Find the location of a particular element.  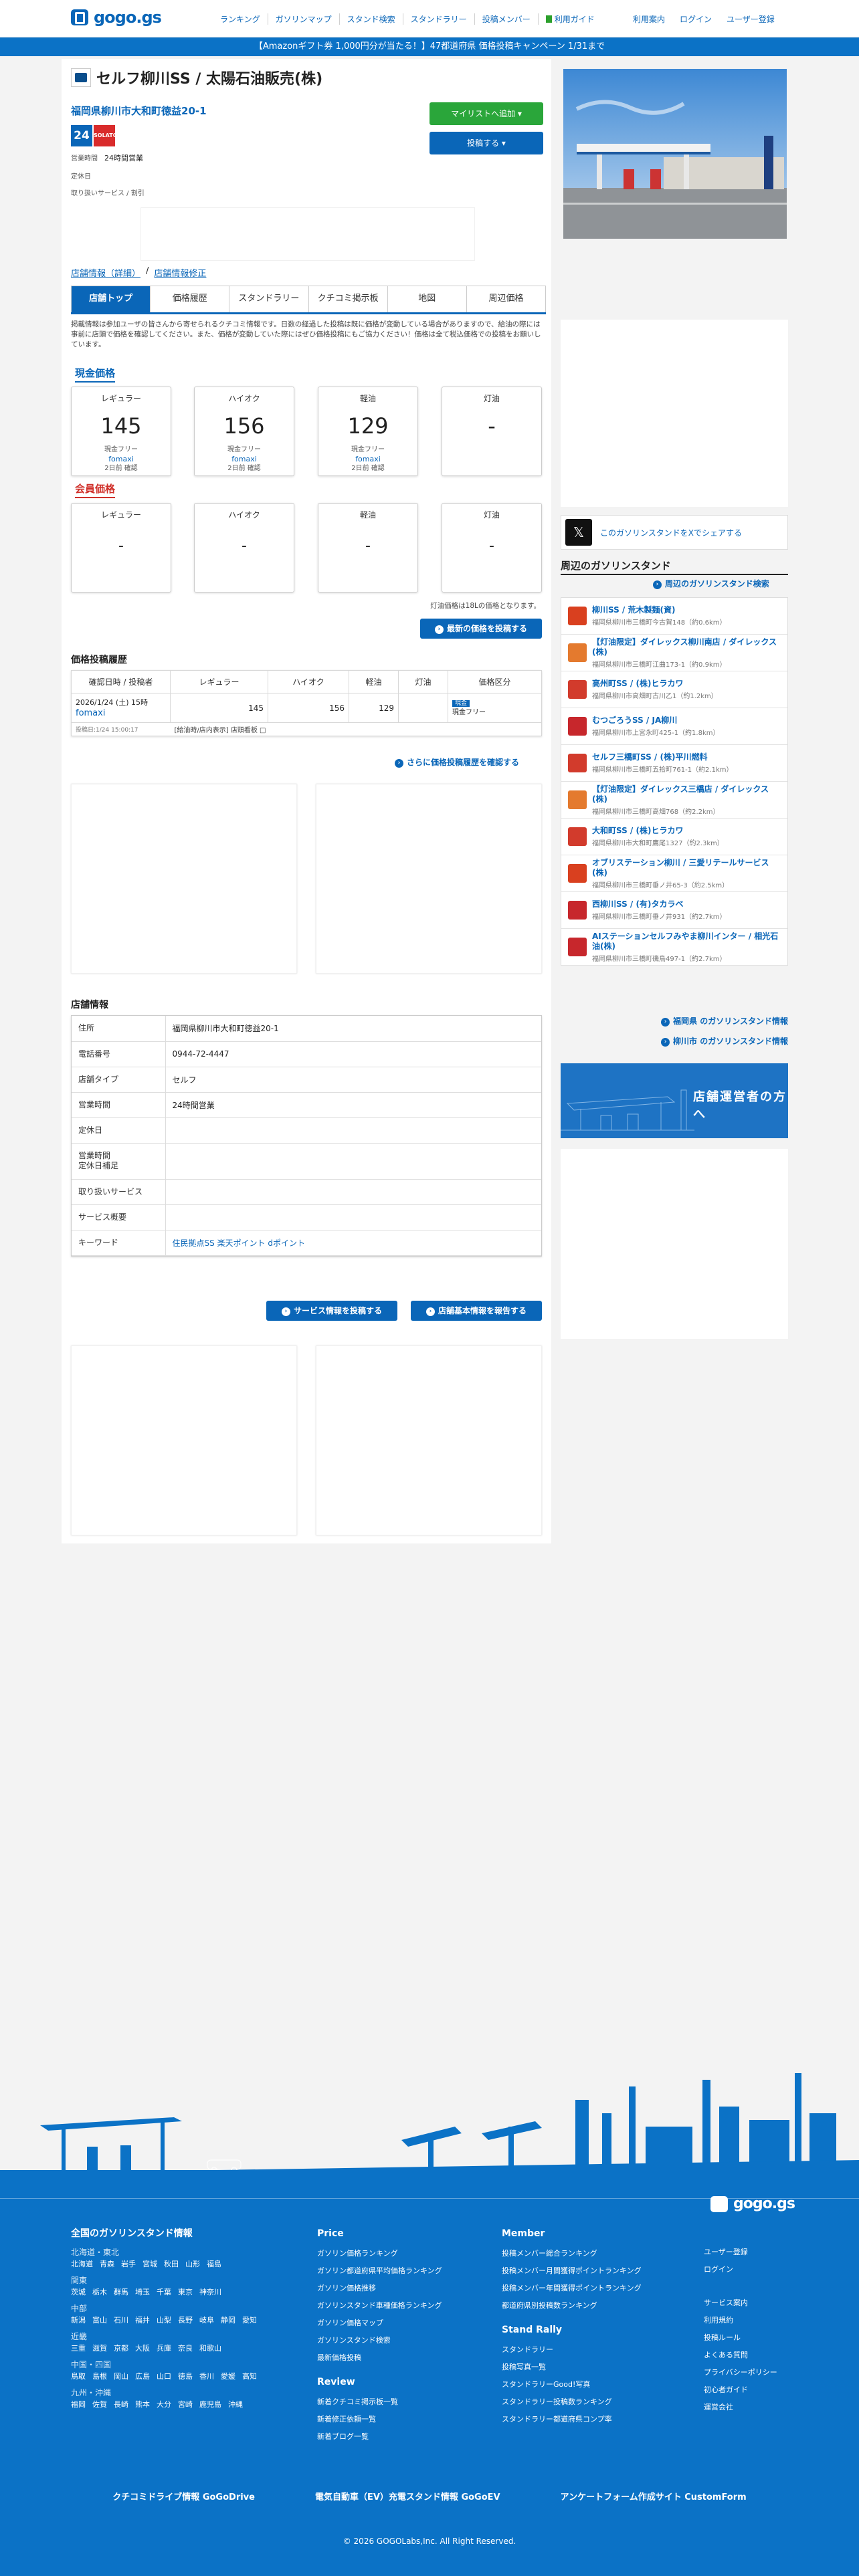

pref-link: 群馬 is located at coordinates (121, 2292).